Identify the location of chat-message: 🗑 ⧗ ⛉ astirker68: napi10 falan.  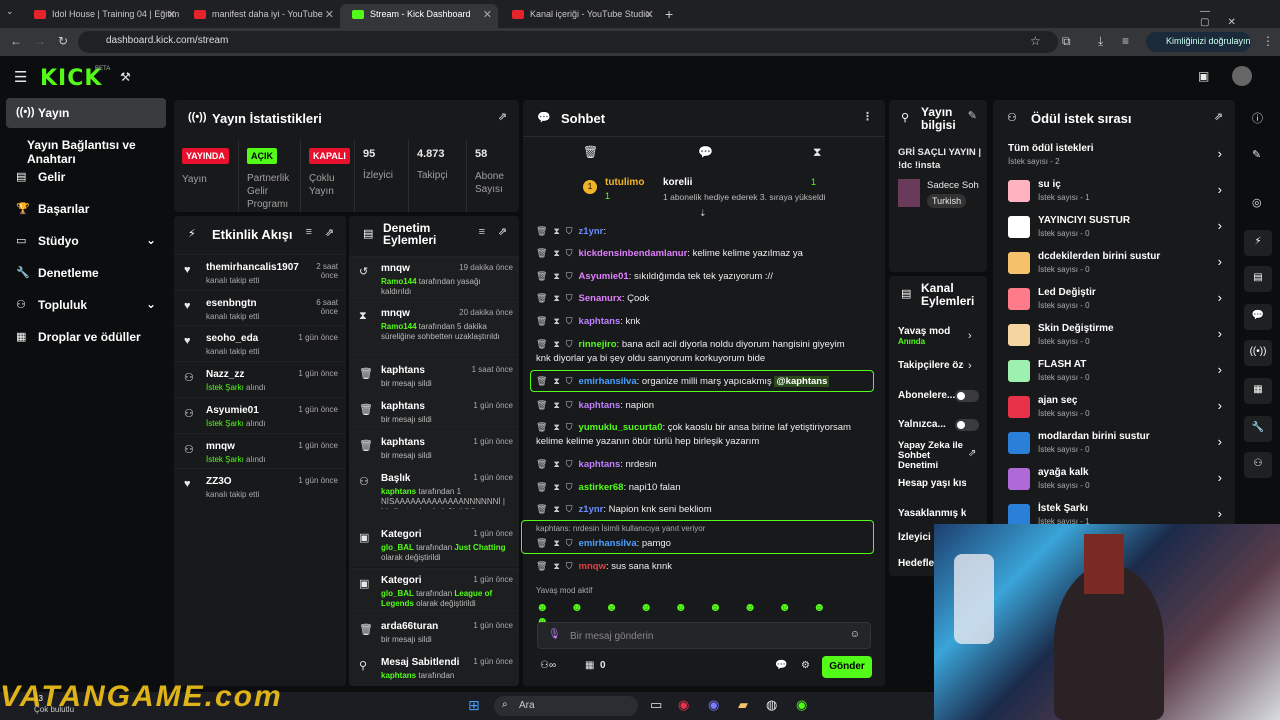
(608, 487).